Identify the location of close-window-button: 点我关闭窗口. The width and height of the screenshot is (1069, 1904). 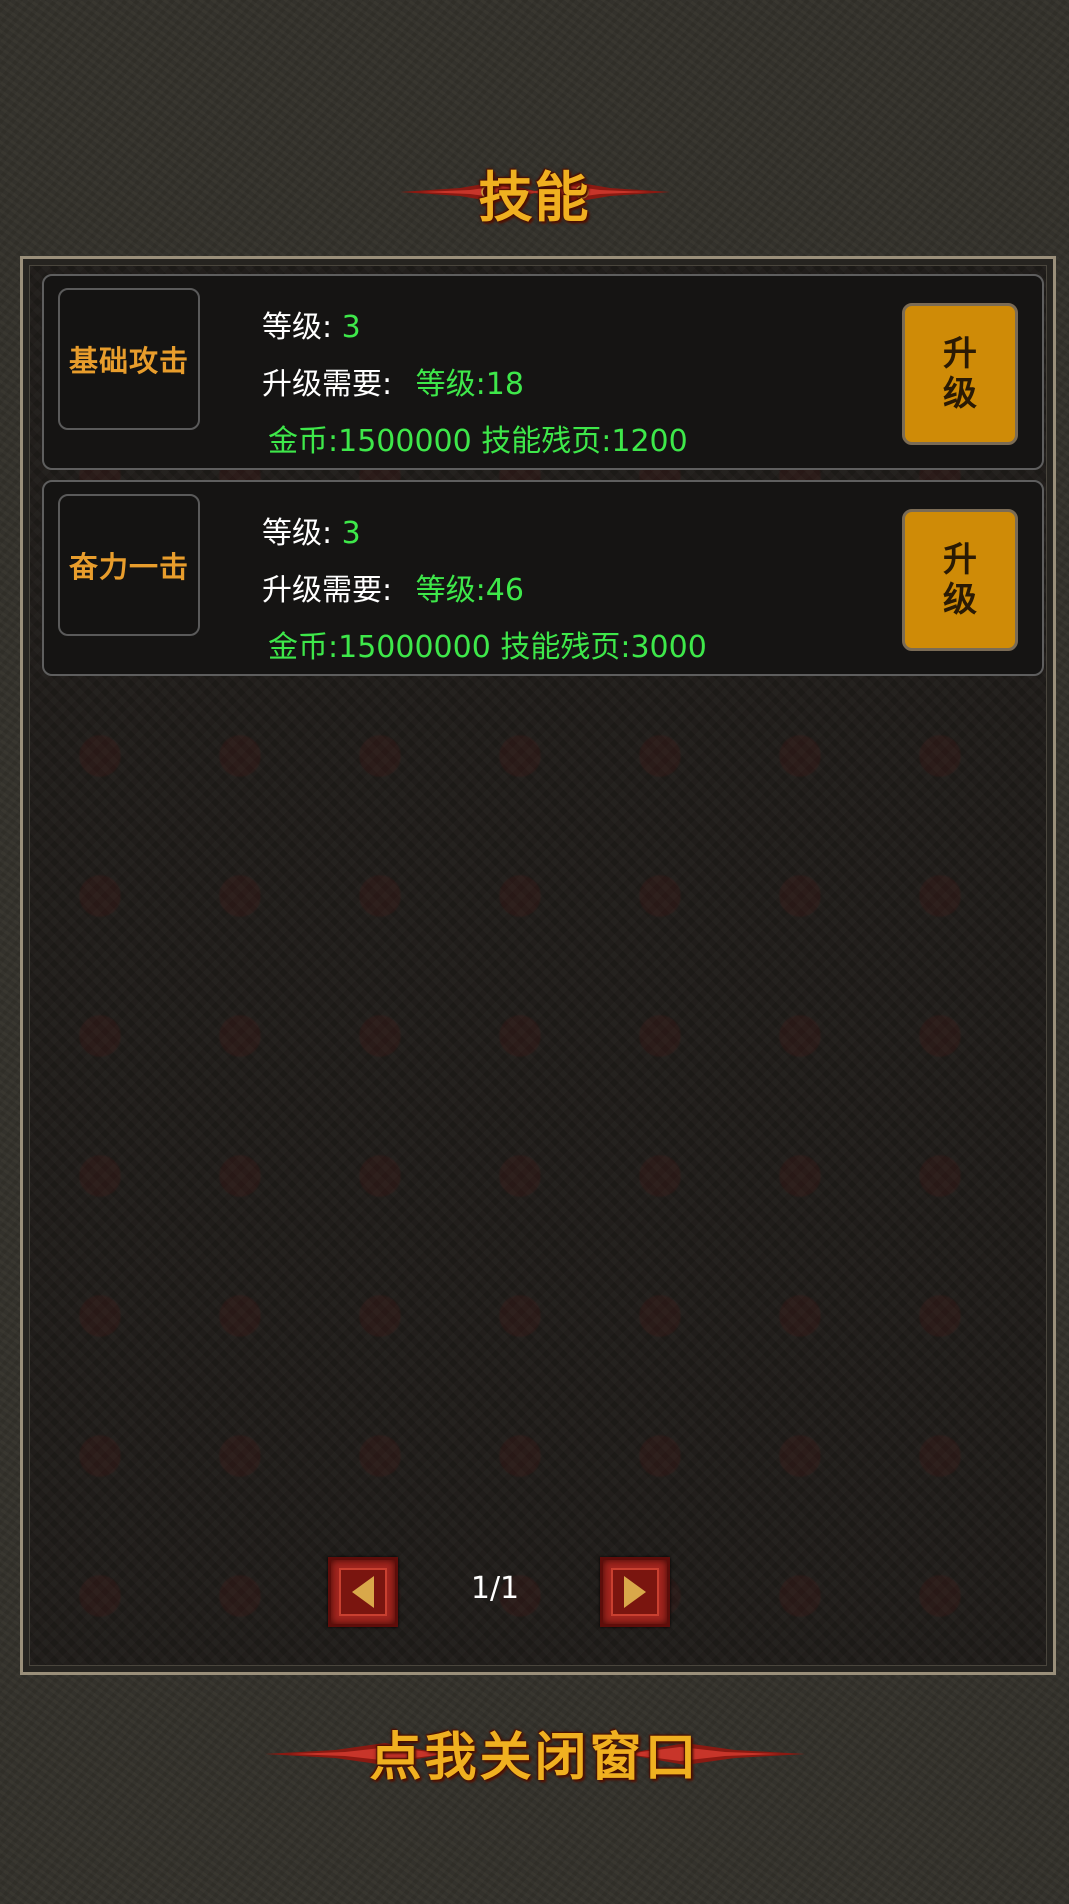
(534, 1752).